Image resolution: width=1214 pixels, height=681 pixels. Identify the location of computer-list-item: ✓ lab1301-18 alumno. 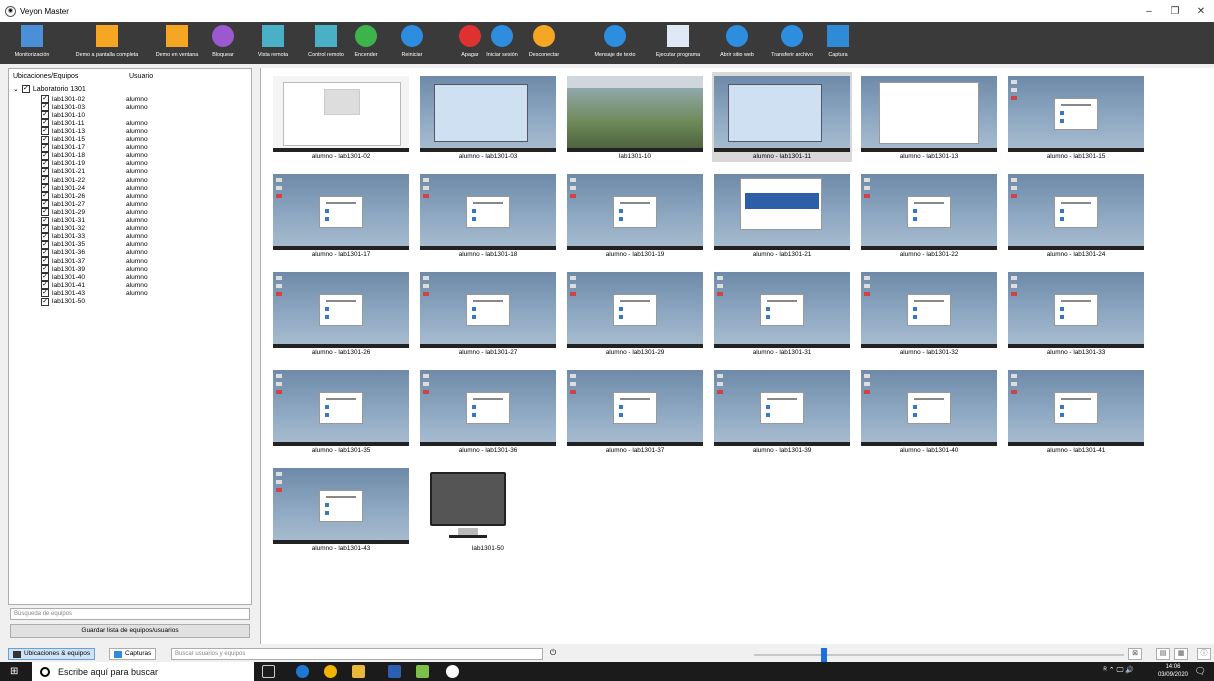
(141, 155).